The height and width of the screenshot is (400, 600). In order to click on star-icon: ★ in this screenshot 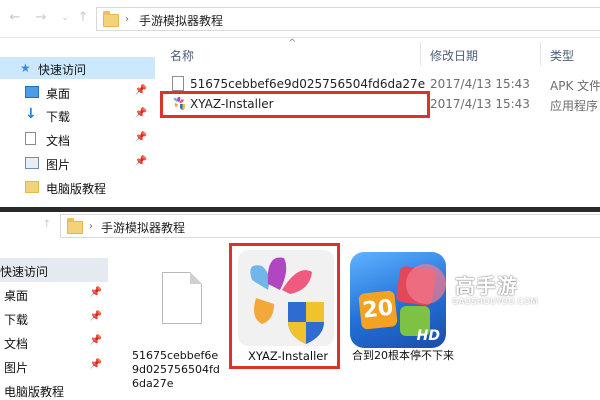, I will do `click(25, 68)`.